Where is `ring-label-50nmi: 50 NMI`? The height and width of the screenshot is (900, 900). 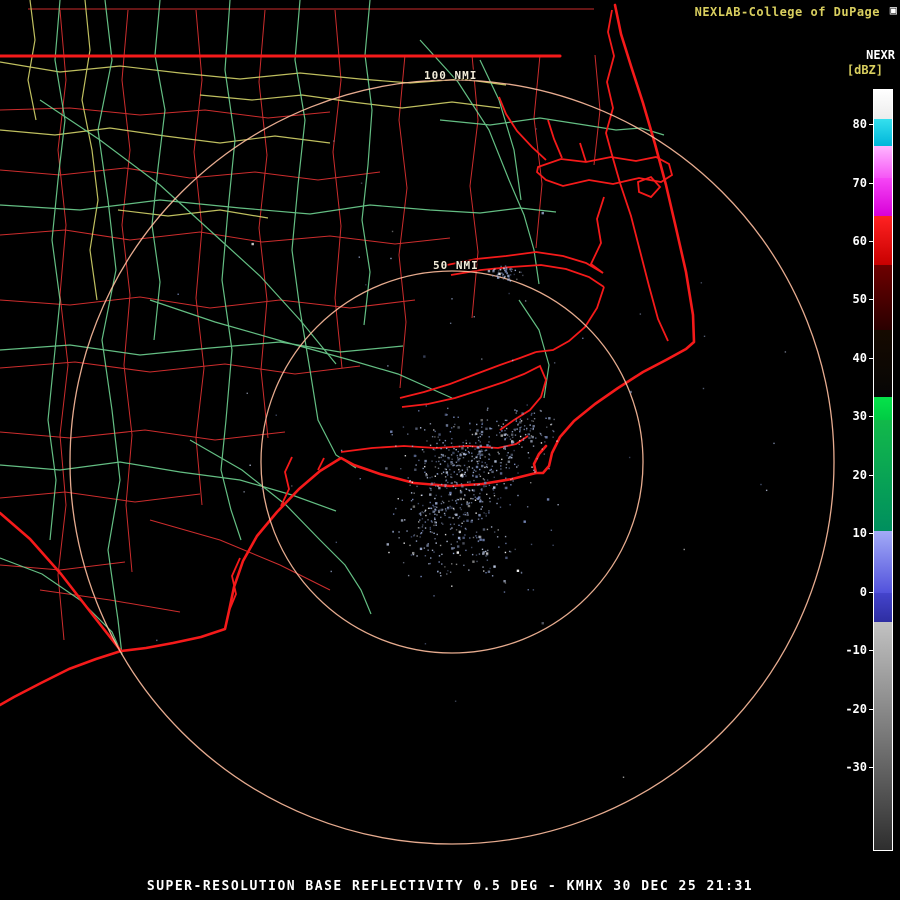
ring-label-50nmi: 50 NMI is located at coordinates (456, 265).